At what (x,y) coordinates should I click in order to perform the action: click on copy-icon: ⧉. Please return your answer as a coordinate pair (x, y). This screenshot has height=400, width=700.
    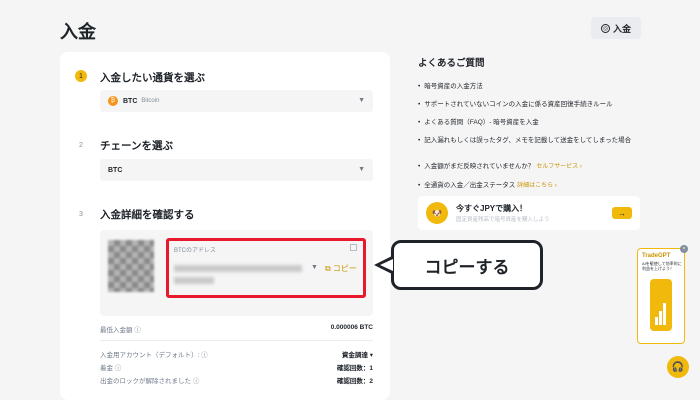
    Looking at the image, I should click on (328, 268).